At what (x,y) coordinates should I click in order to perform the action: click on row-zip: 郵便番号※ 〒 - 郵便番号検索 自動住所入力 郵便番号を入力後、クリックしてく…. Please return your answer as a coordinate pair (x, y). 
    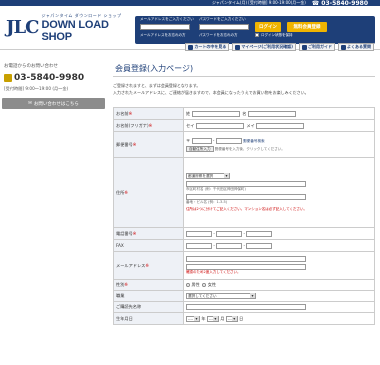
    Looking at the image, I should click on (244, 144).